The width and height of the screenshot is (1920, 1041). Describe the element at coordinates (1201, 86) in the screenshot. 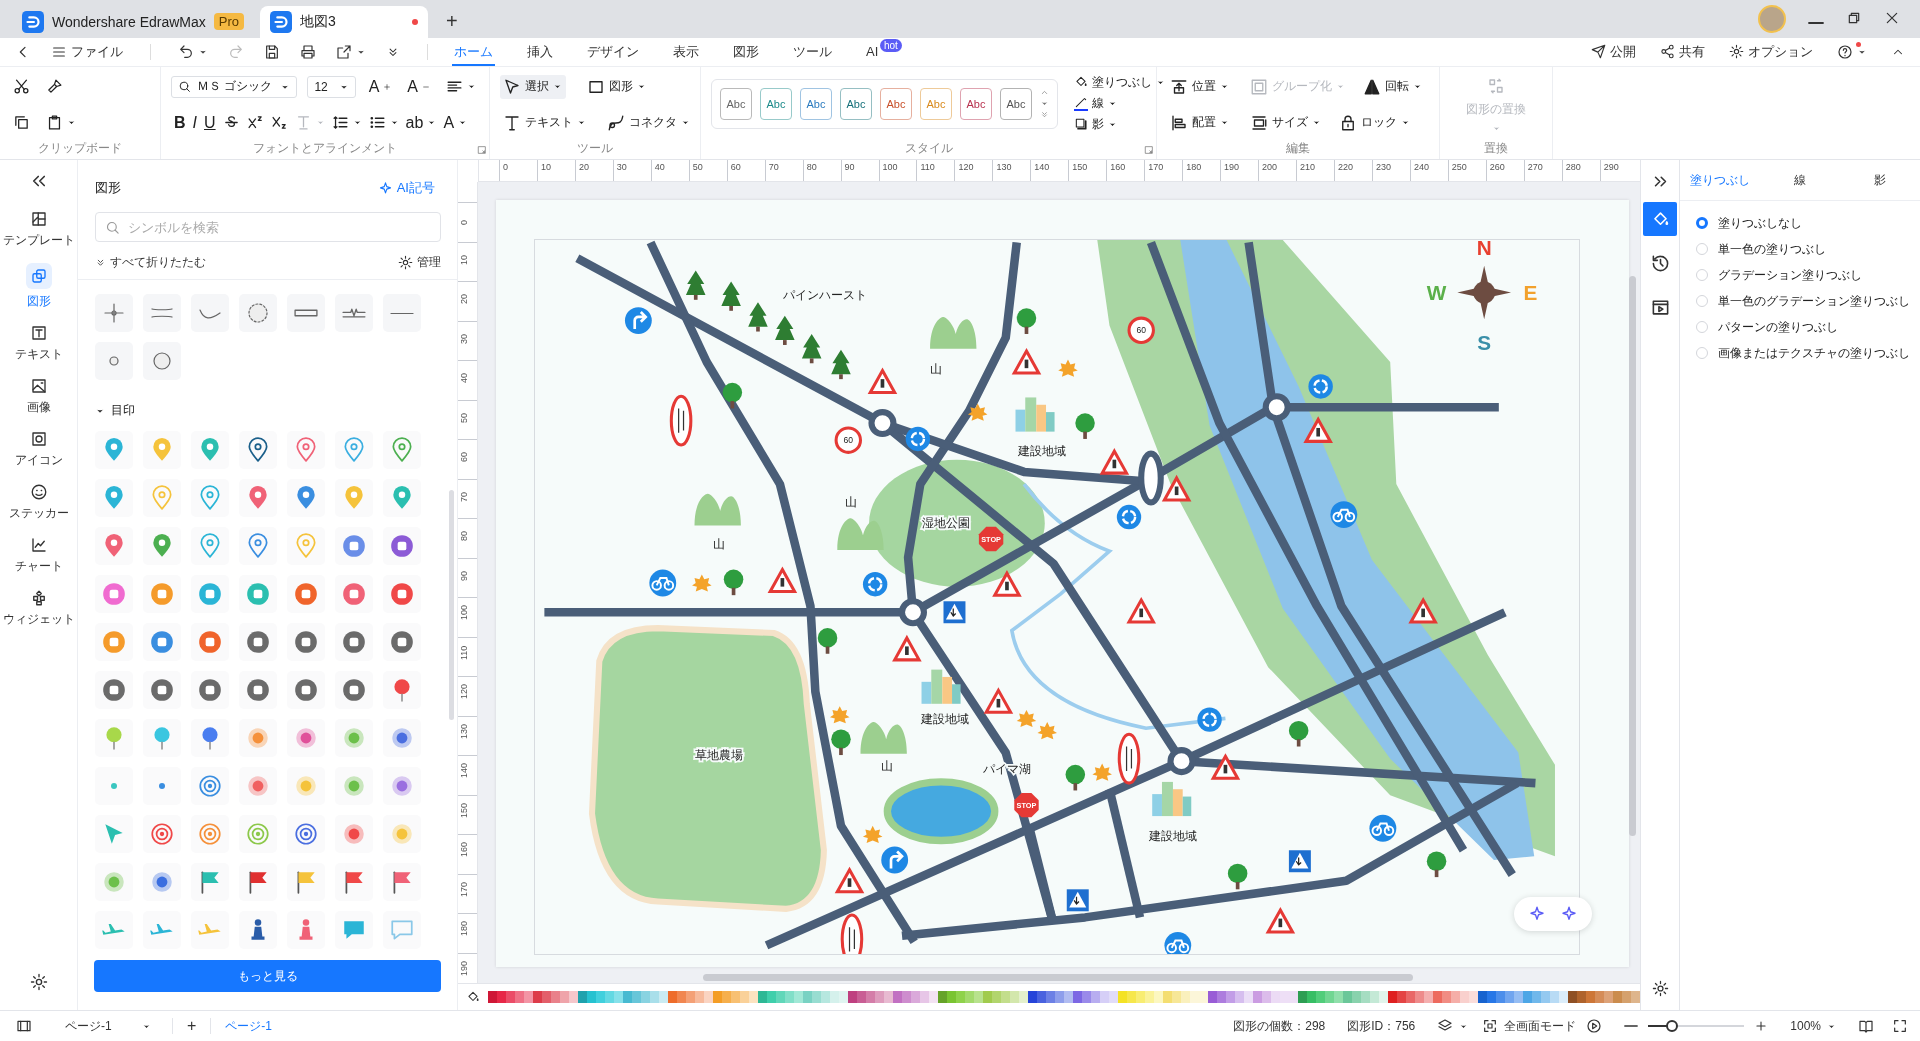

I see `position-button: 位置` at that location.